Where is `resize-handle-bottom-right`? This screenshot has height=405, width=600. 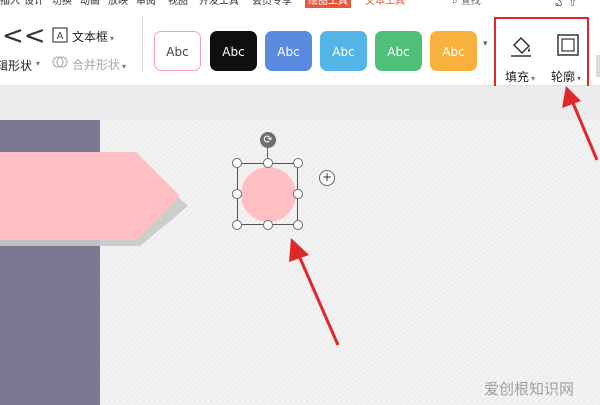 resize-handle-bottom-right is located at coordinates (298, 225).